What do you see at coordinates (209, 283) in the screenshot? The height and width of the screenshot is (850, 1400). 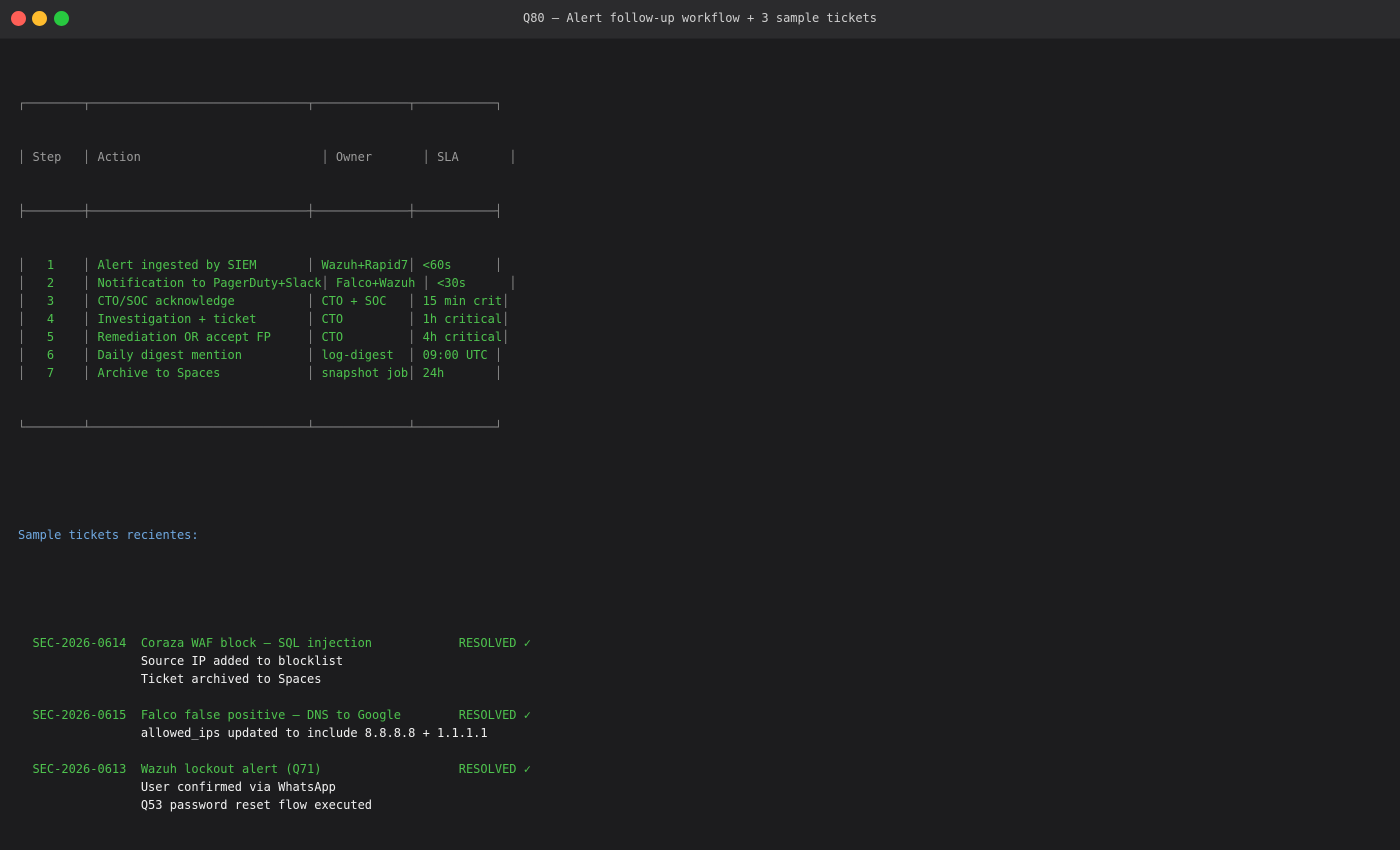 I see `cell-action: Notification to PagerDuty+Slack` at bounding box center [209, 283].